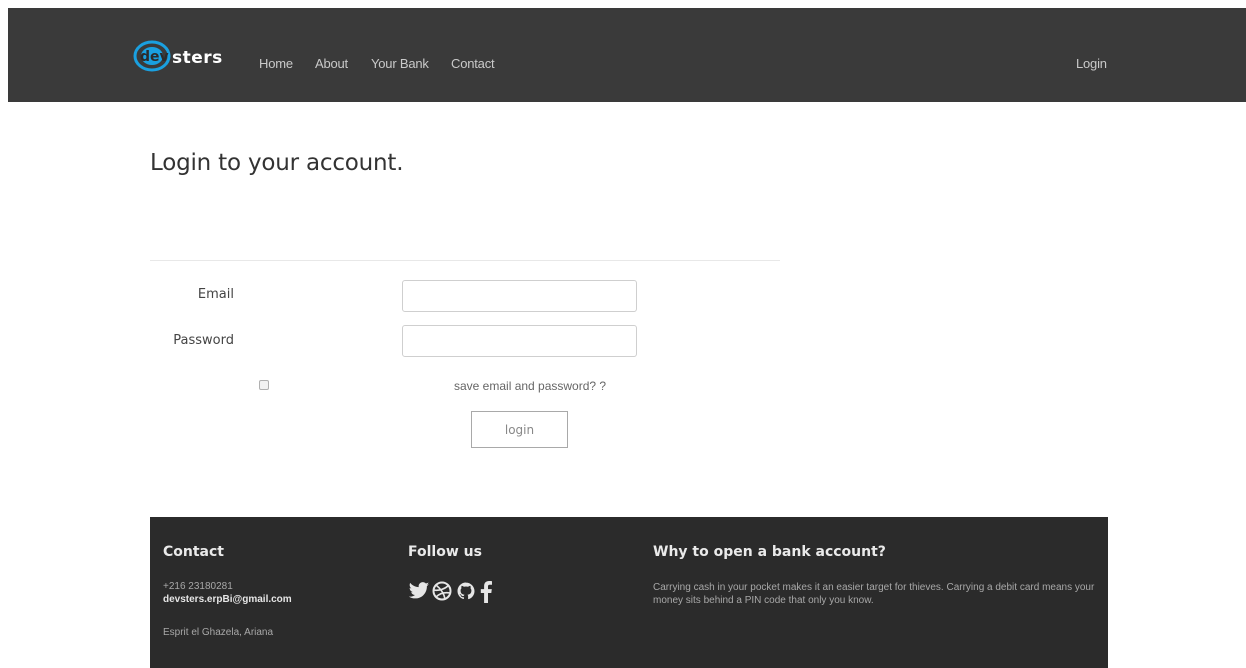 This screenshot has width=1246, height=668. Describe the element at coordinates (154, 57) in the screenshot. I see `svg-text: dev` at that location.